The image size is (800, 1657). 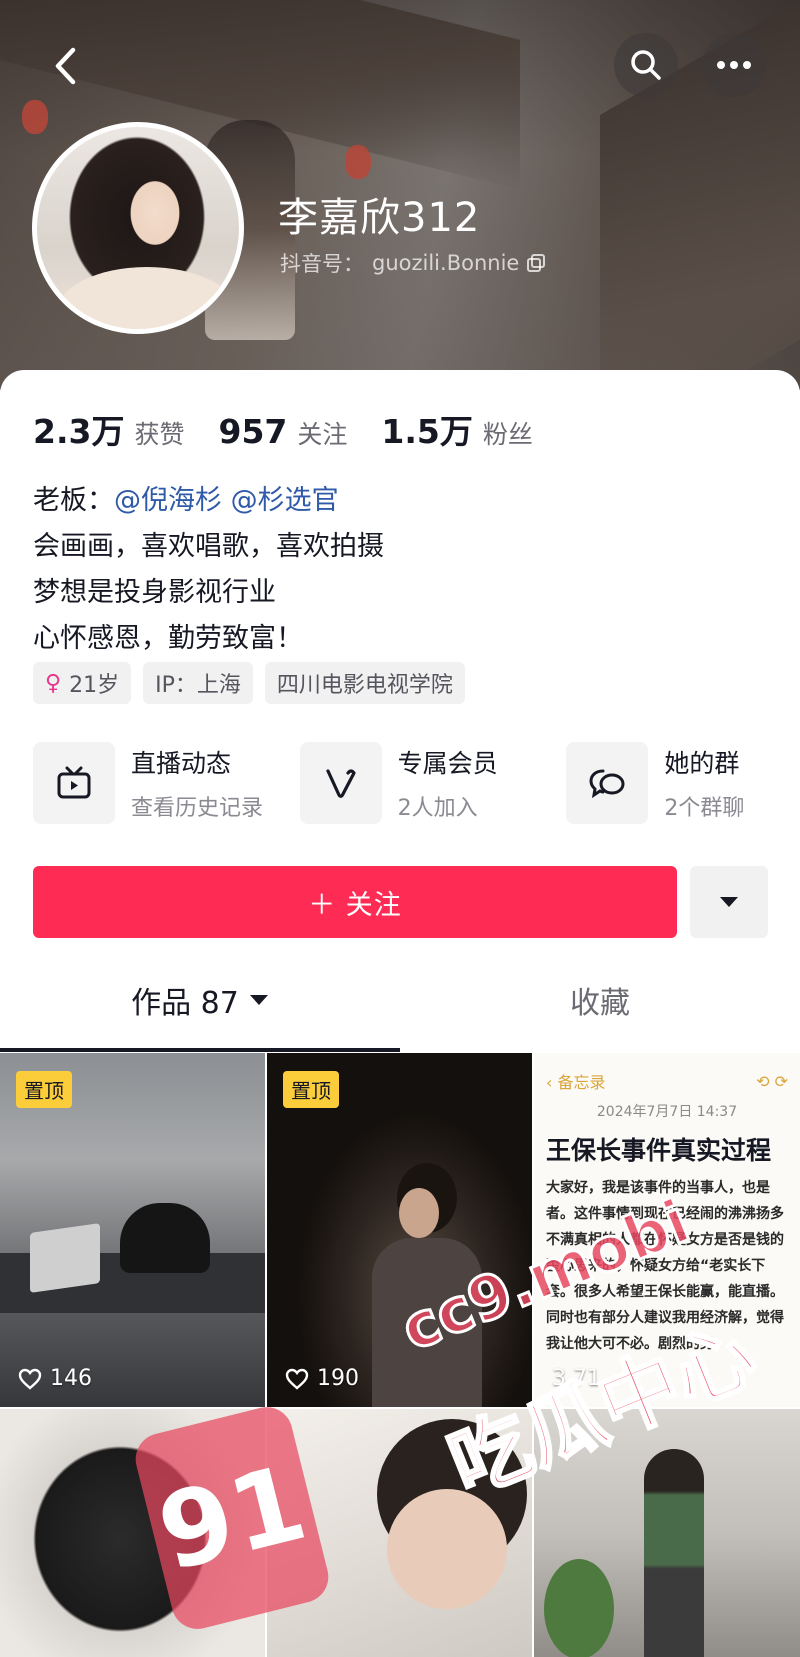 I want to click on feature-row: 直播动态 查看历史记录 专属会员 2人加入 她的群 2个群聊, so click(x=416, y=783).